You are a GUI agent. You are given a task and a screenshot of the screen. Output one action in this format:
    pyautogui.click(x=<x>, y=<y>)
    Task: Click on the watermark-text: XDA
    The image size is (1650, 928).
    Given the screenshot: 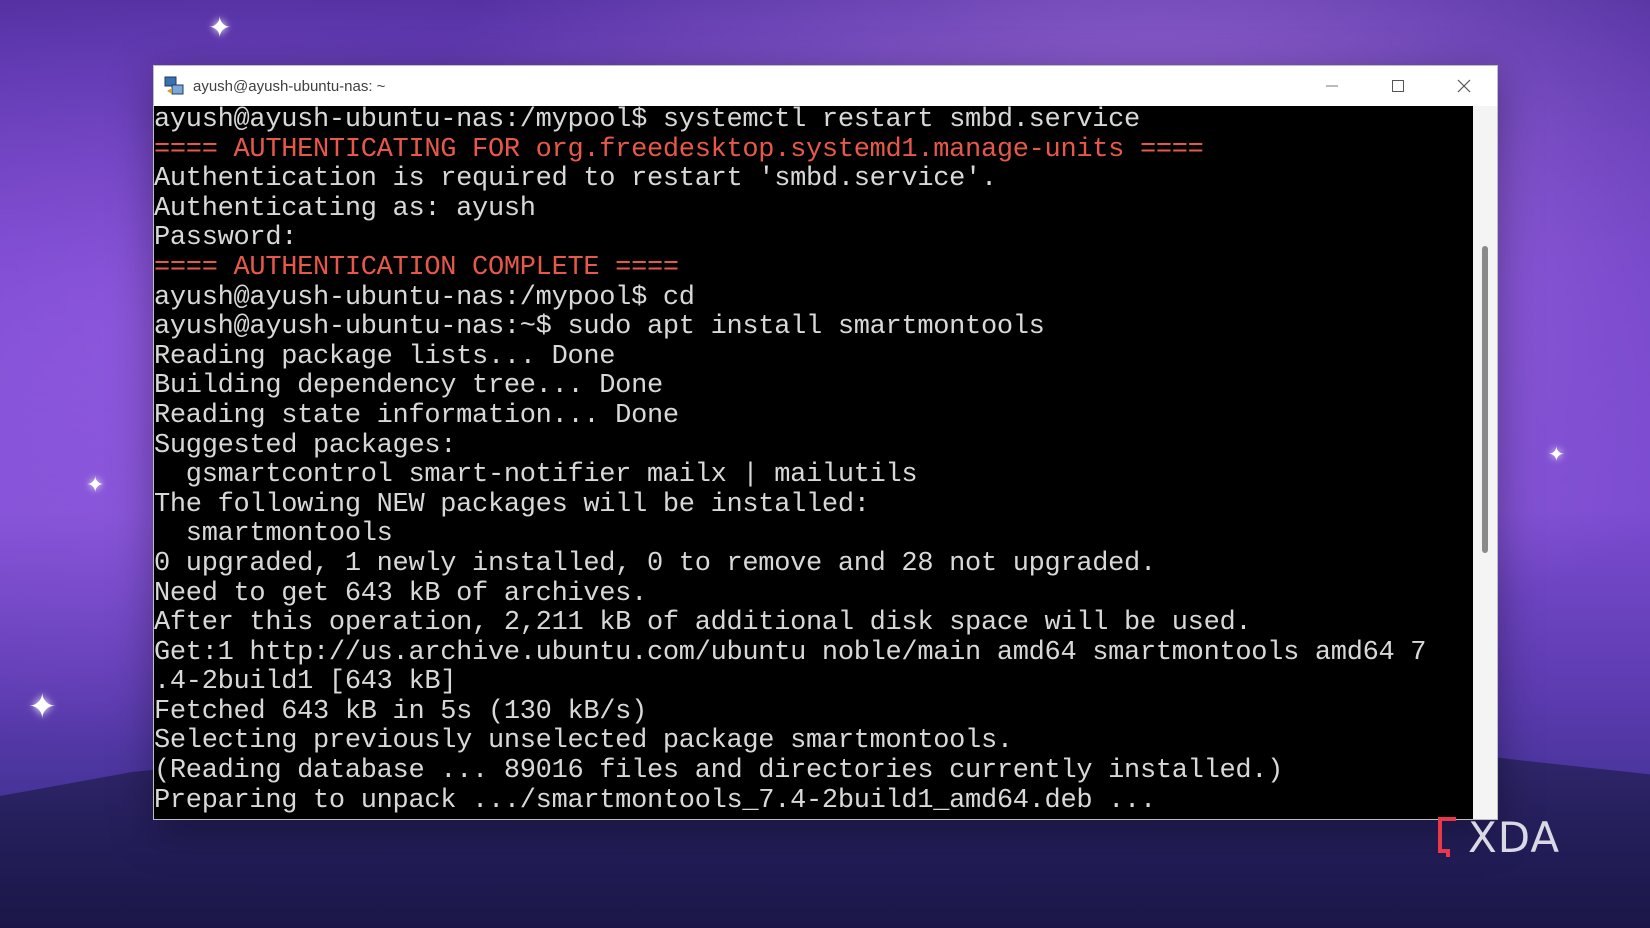 What is the action you would take?
    pyautogui.click(x=1514, y=837)
    